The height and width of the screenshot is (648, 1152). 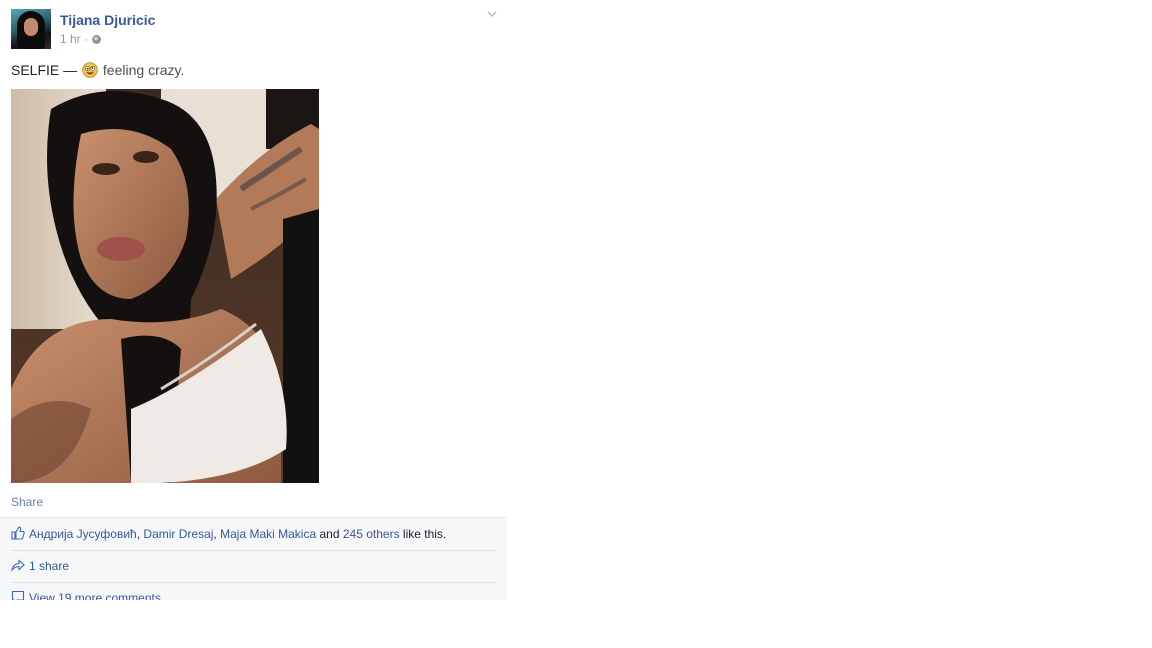 What do you see at coordinates (18, 533) in the screenshot?
I see `thumbs-up-icon` at bounding box center [18, 533].